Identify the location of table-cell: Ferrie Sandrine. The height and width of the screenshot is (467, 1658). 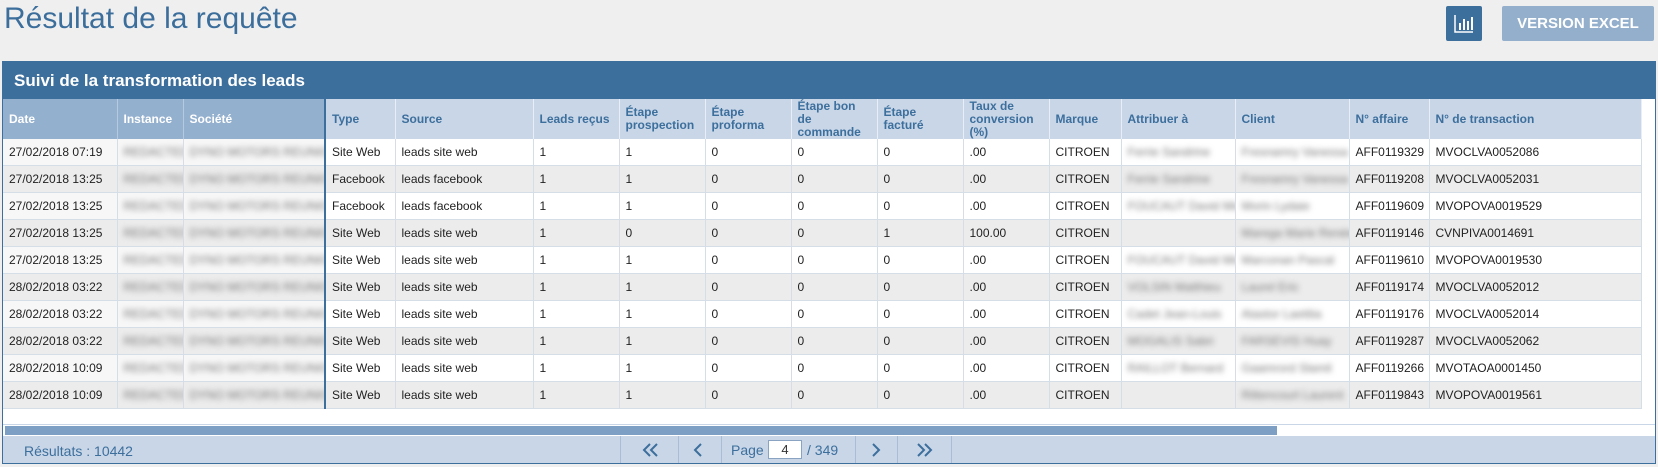
(1178, 179).